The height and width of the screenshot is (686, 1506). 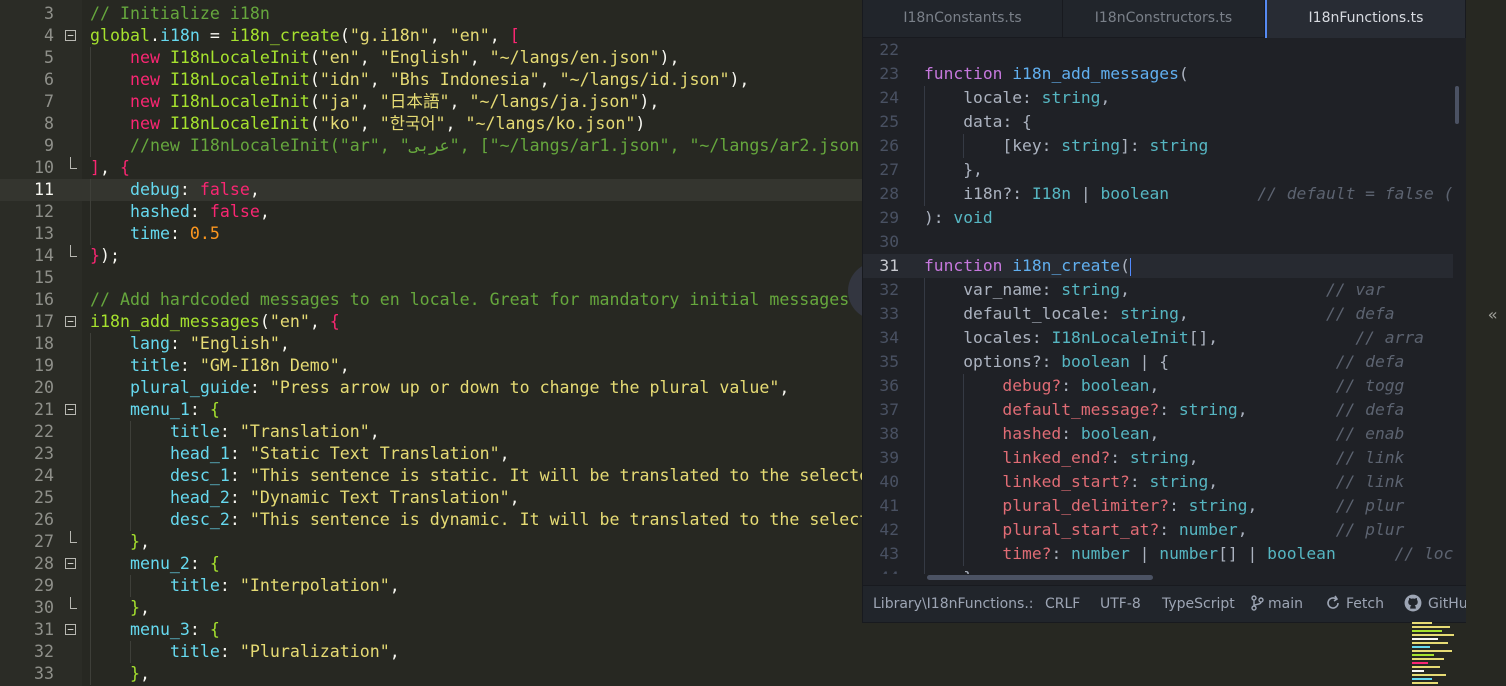 I want to click on code-line: 36 debug?: boolean, // togg, so click(x=1158, y=386).